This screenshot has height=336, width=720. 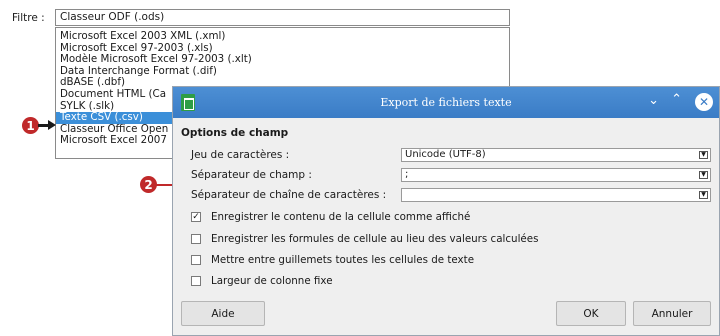 What do you see at coordinates (251, 175) in the screenshot?
I see `field-separator-label: Séparateur de champ :` at bounding box center [251, 175].